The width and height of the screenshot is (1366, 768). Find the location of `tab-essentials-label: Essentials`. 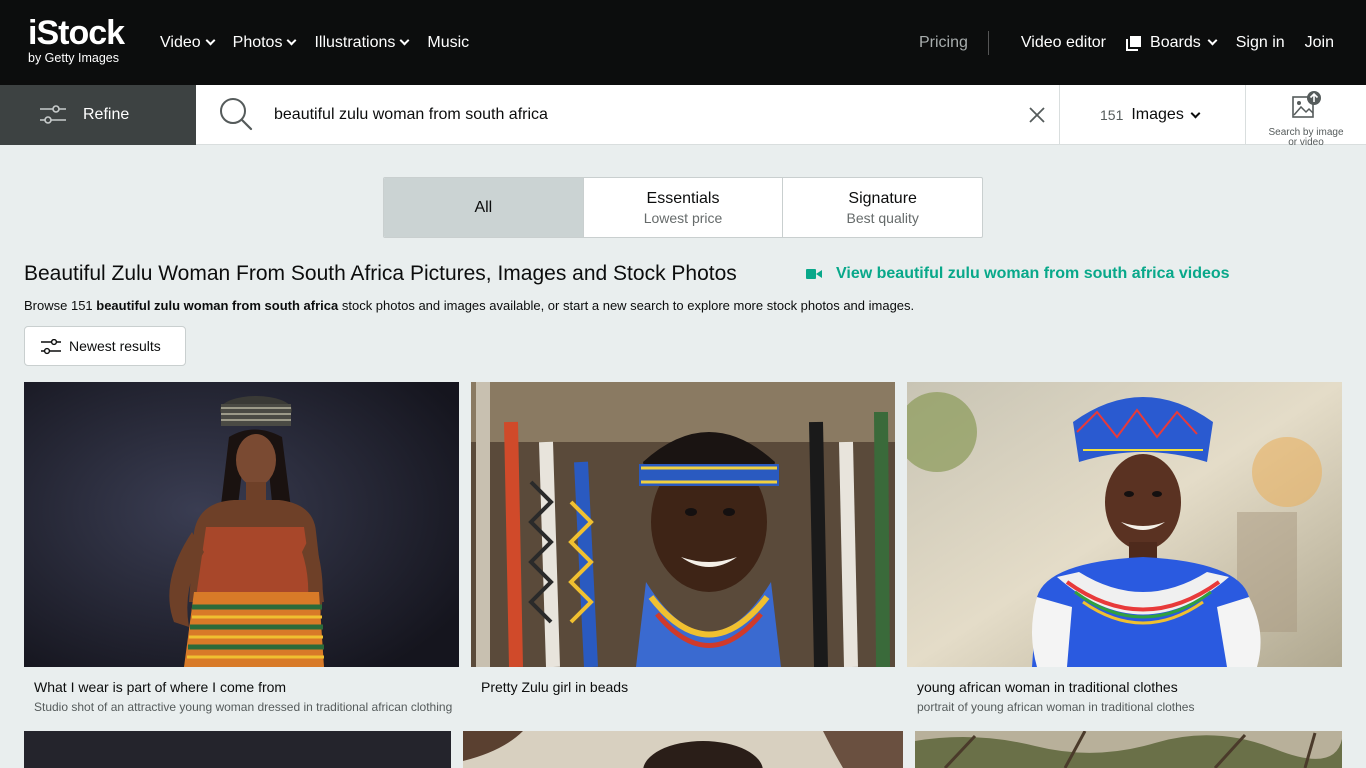

tab-essentials-label: Essentials is located at coordinates (683, 198).